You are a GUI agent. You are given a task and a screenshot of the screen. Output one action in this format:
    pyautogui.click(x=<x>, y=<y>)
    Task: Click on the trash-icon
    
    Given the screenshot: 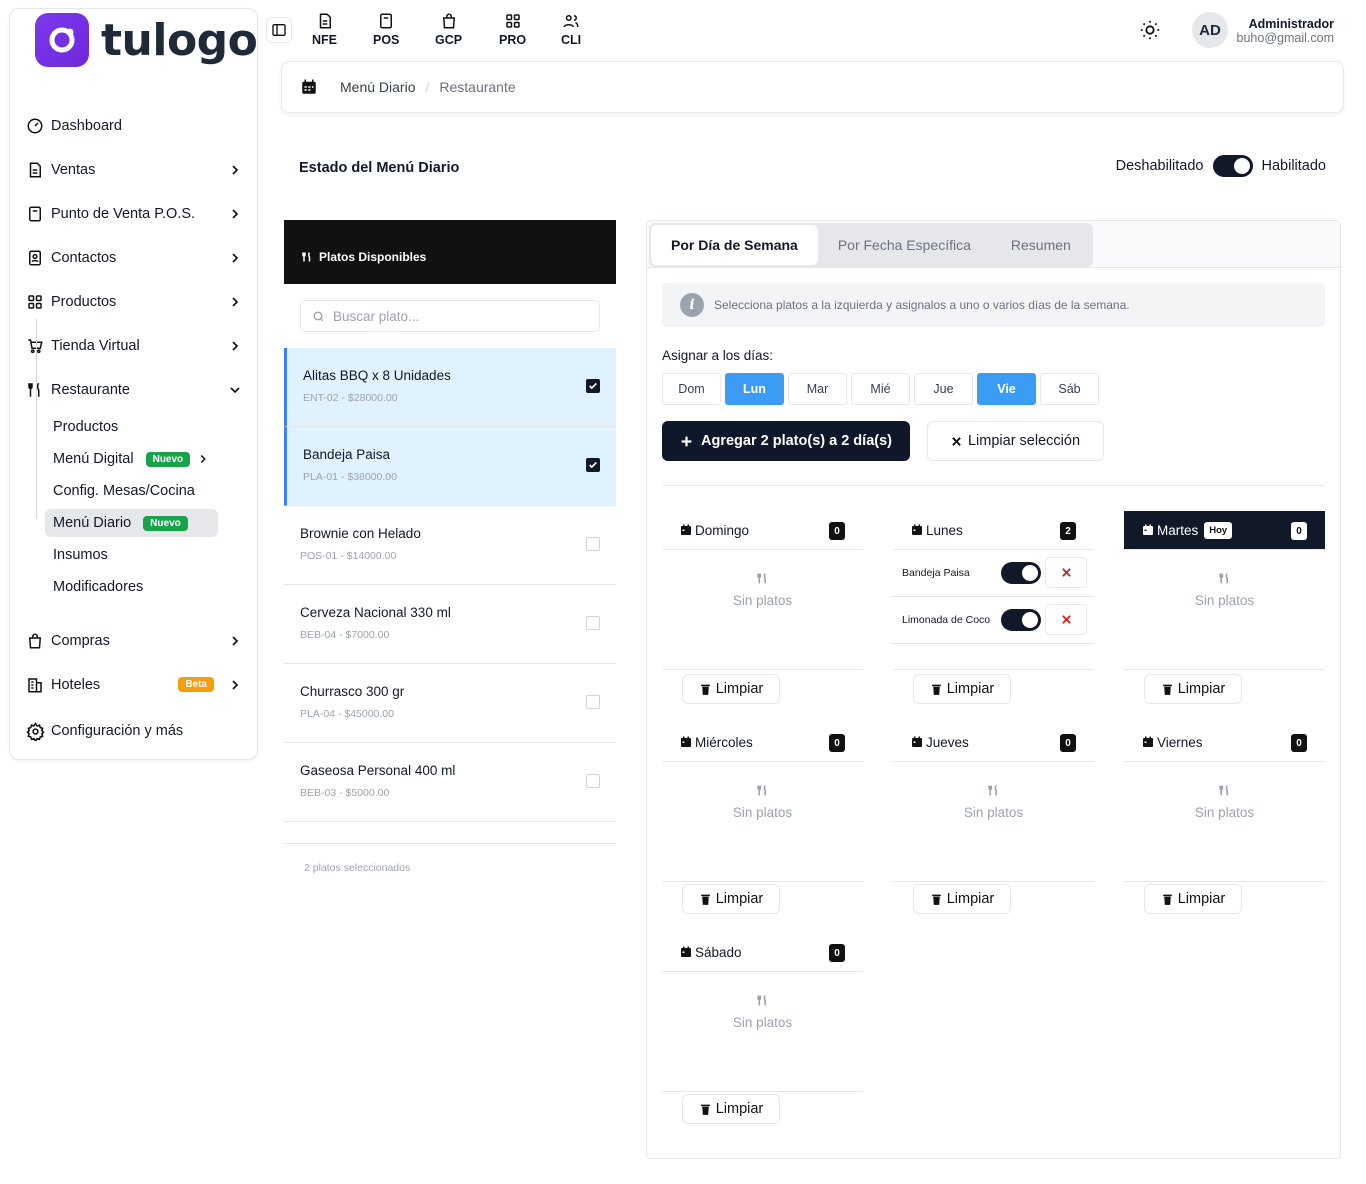 What is the action you would take?
    pyautogui.click(x=936, y=899)
    